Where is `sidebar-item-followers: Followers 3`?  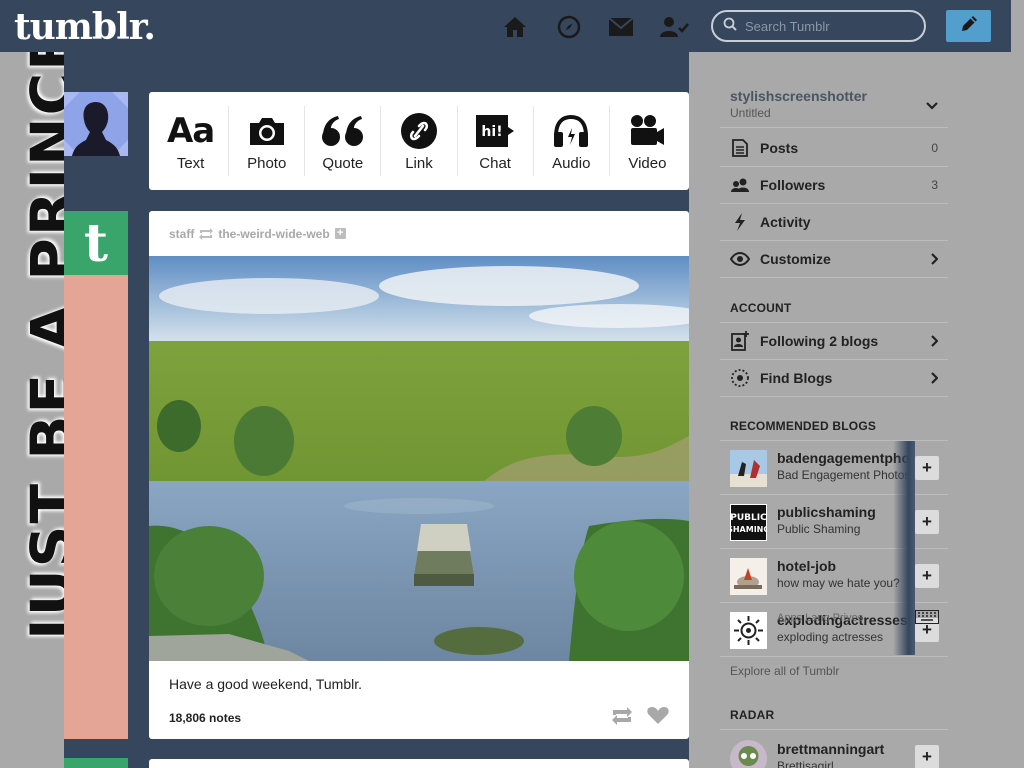 sidebar-item-followers: Followers 3 is located at coordinates (834, 185).